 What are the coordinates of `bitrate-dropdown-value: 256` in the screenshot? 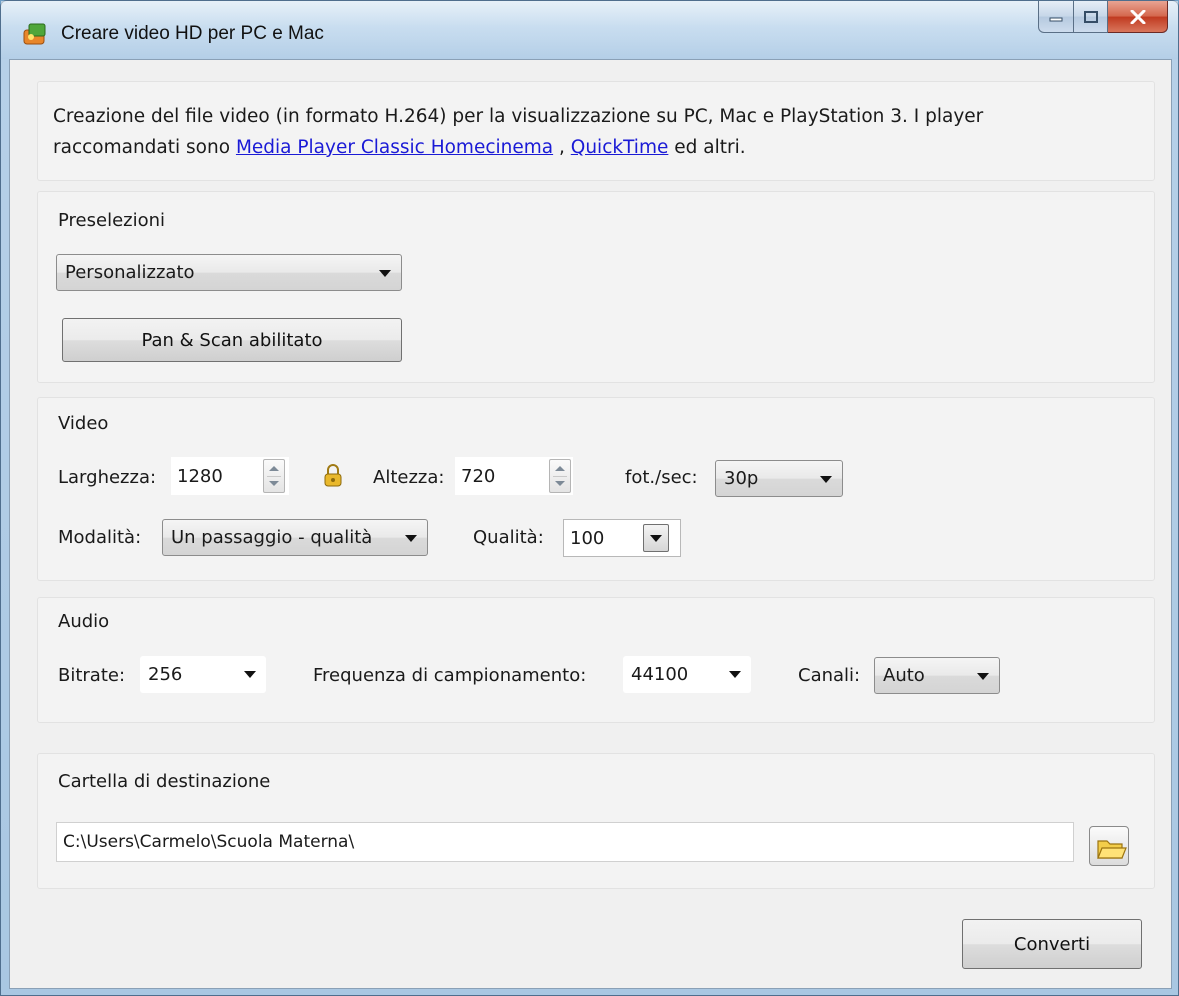 It's located at (165, 674).